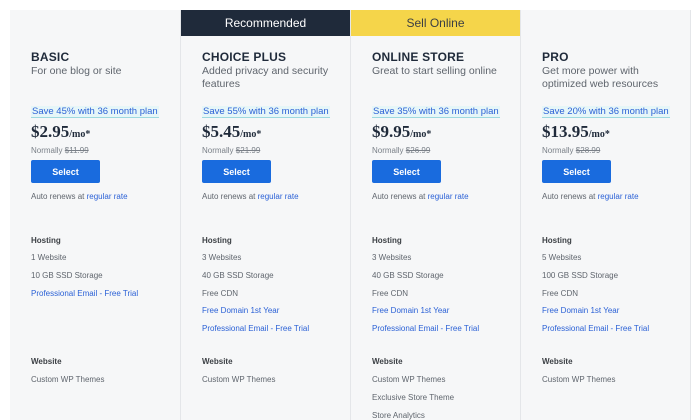 The height and width of the screenshot is (420, 700). I want to click on normal-price-value: $26.99, so click(418, 150).